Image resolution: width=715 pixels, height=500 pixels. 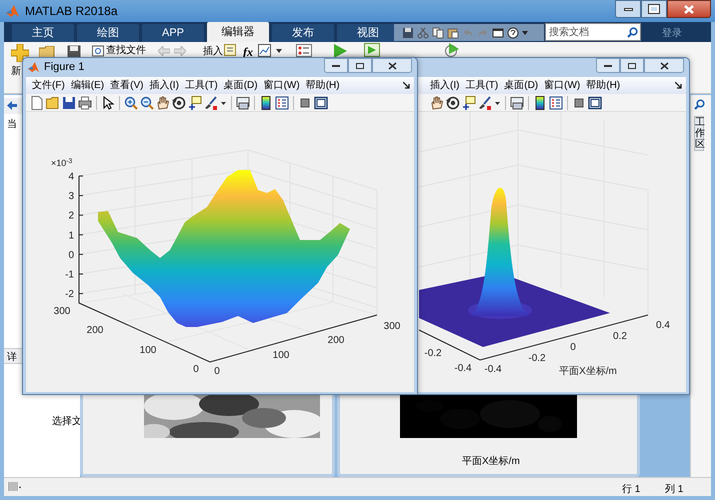 I want to click on insert-label: 插入, so click(x=213, y=51).